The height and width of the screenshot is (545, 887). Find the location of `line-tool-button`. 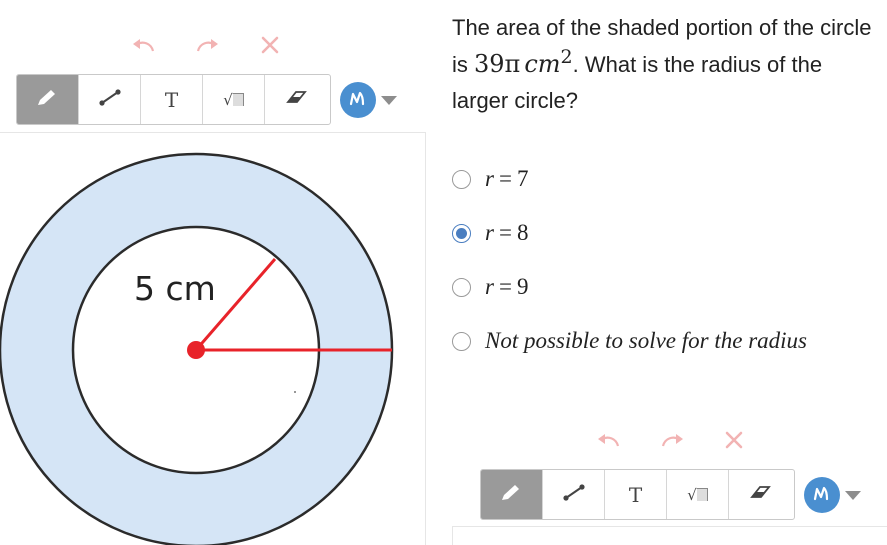

line-tool-button is located at coordinates (110, 99).